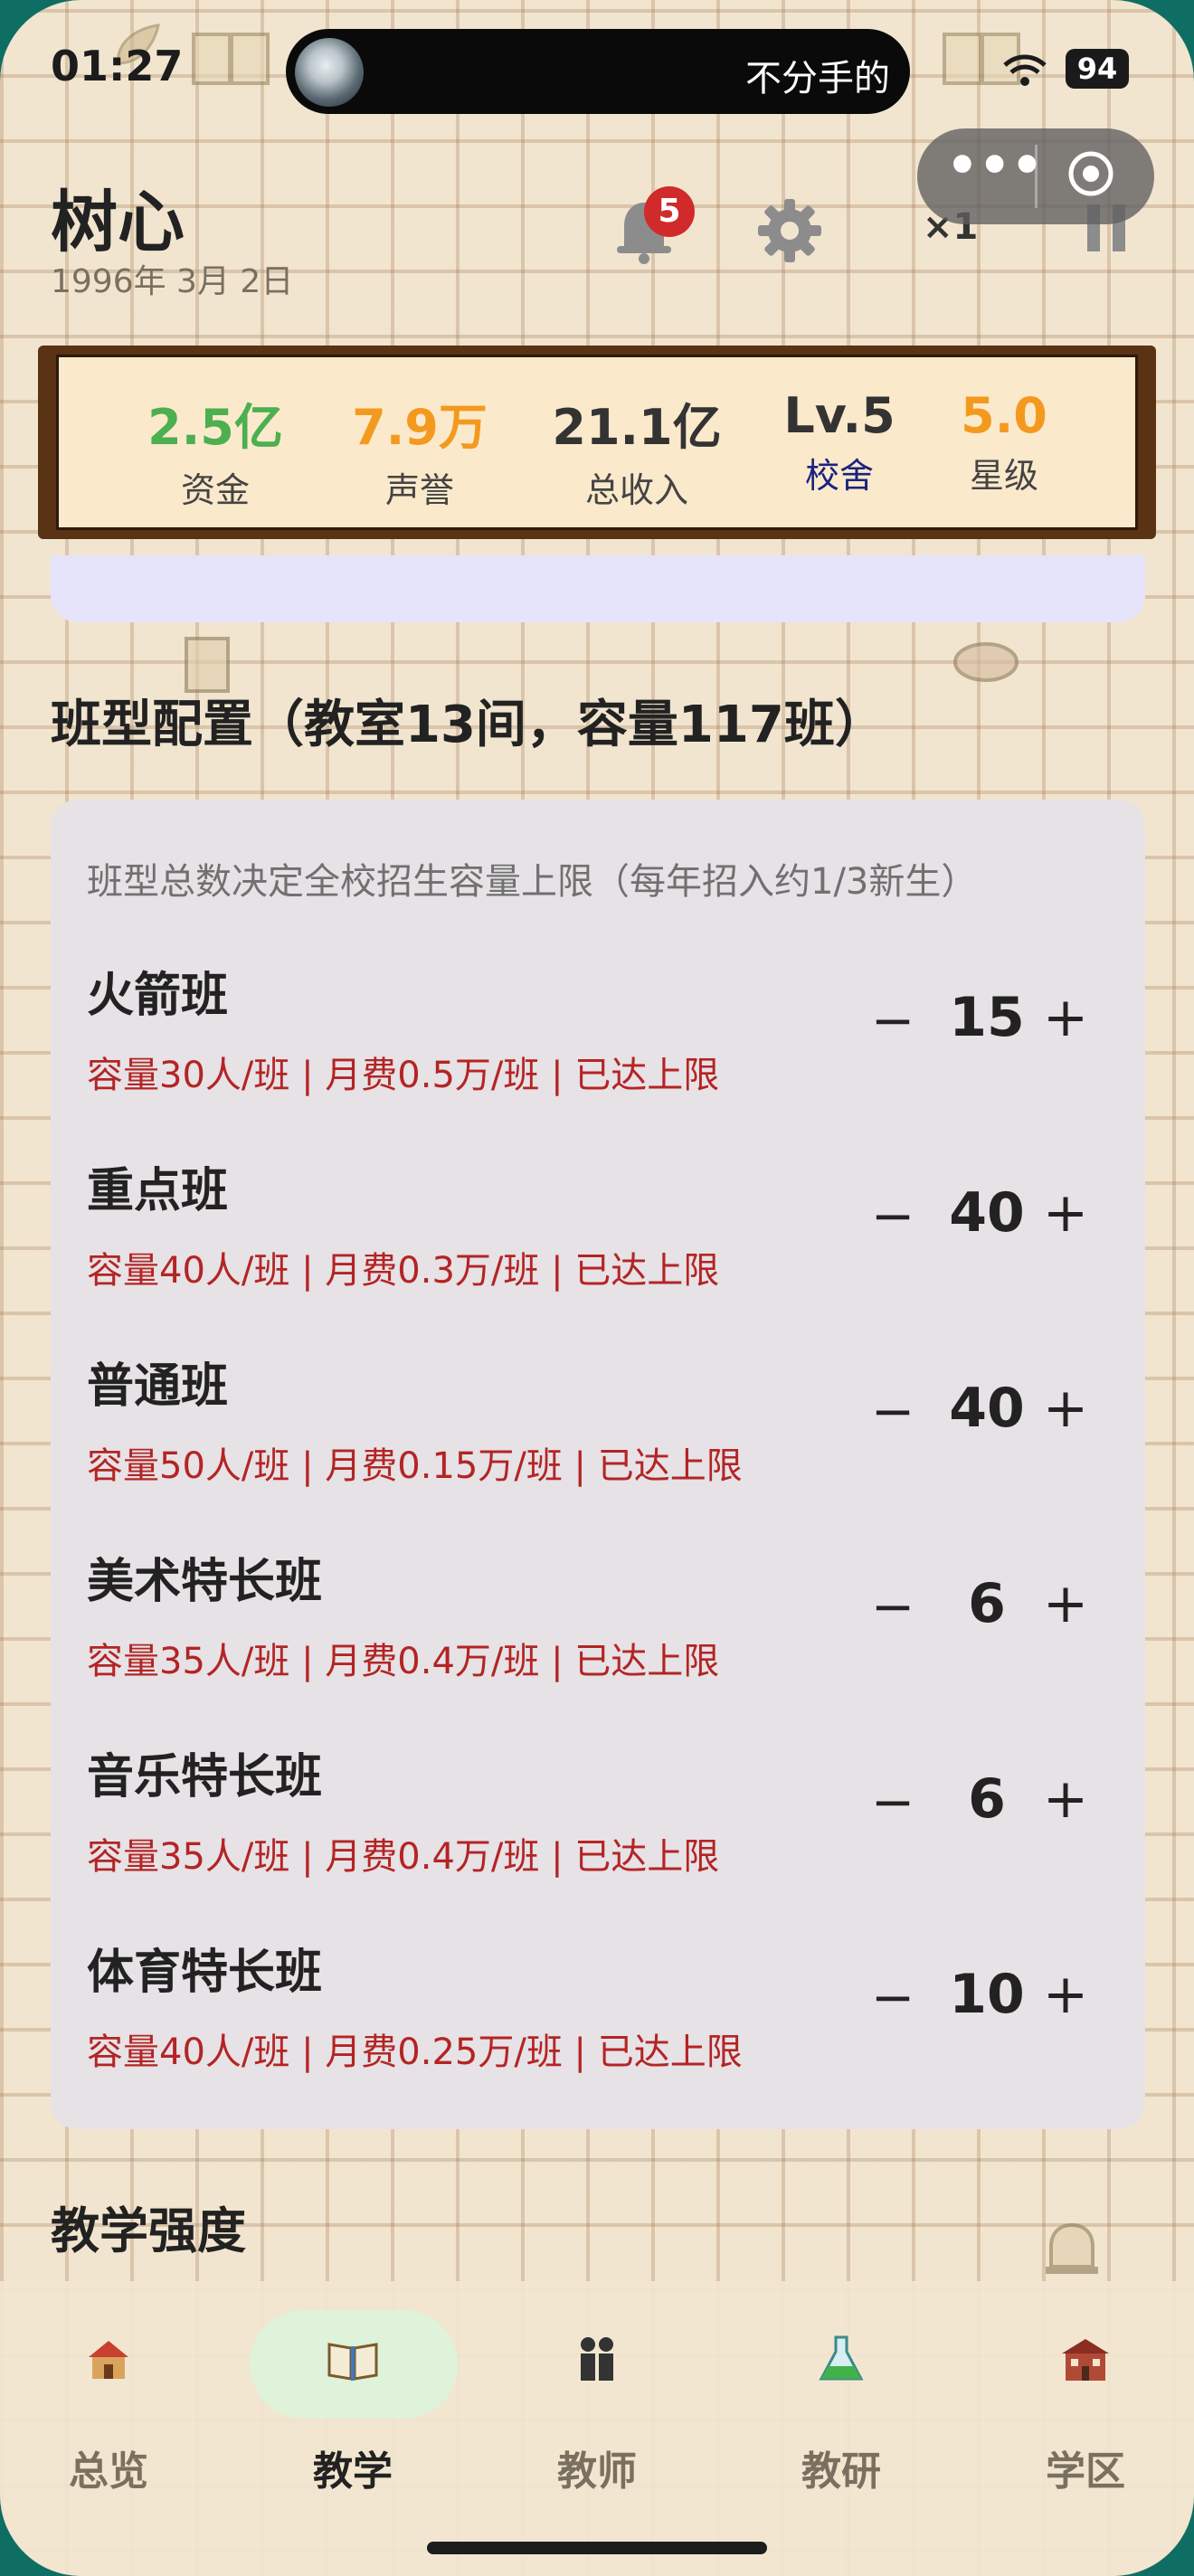  Describe the element at coordinates (987, 1995) in the screenshot. I see `class-count: 10` at that location.